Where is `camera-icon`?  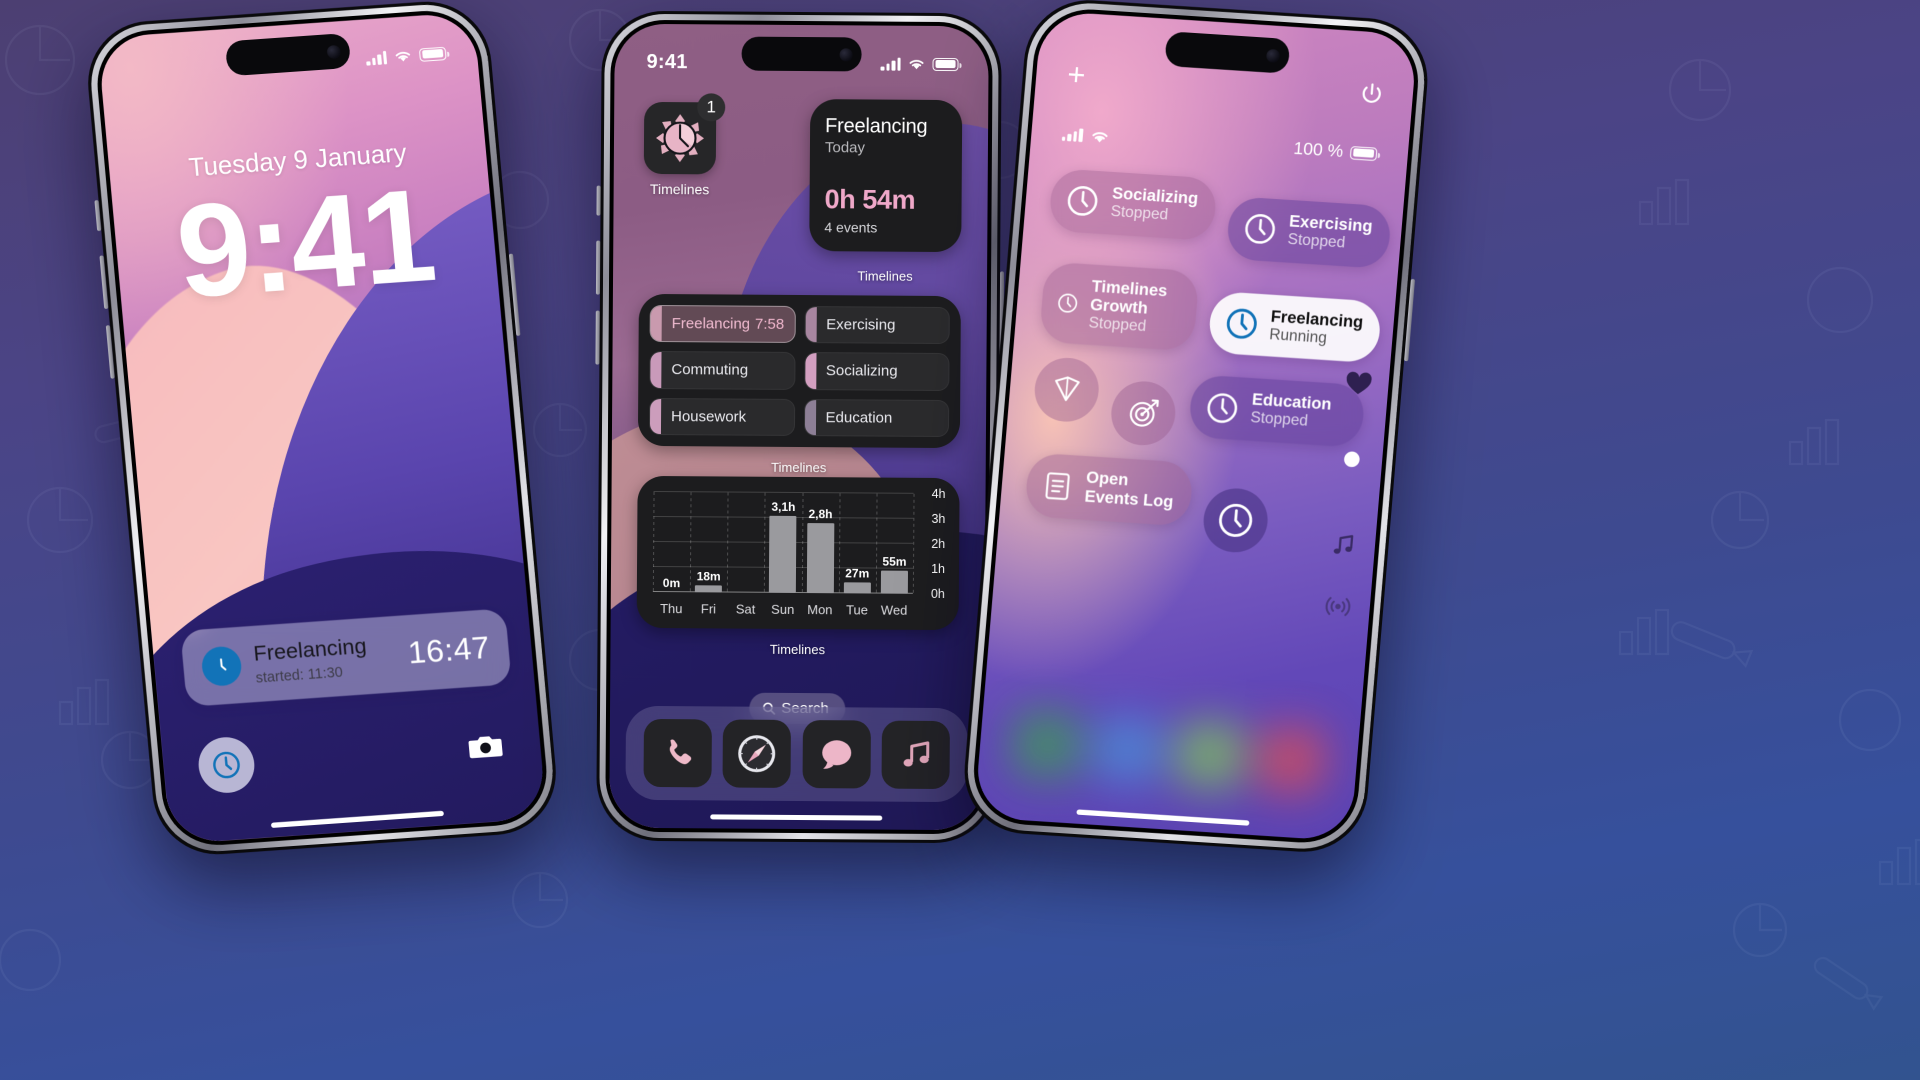
camera-icon is located at coordinates (485, 747).